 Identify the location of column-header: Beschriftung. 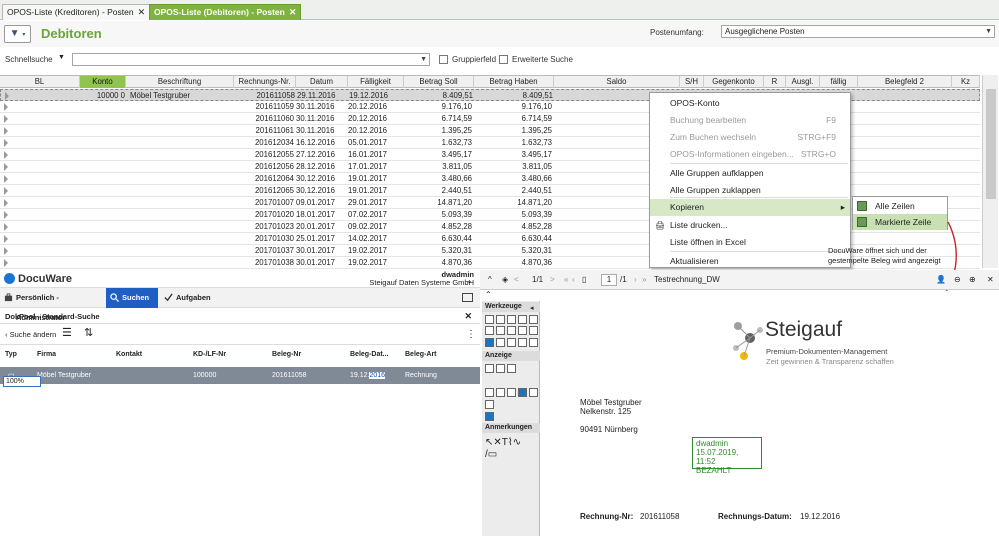
(180, 82).